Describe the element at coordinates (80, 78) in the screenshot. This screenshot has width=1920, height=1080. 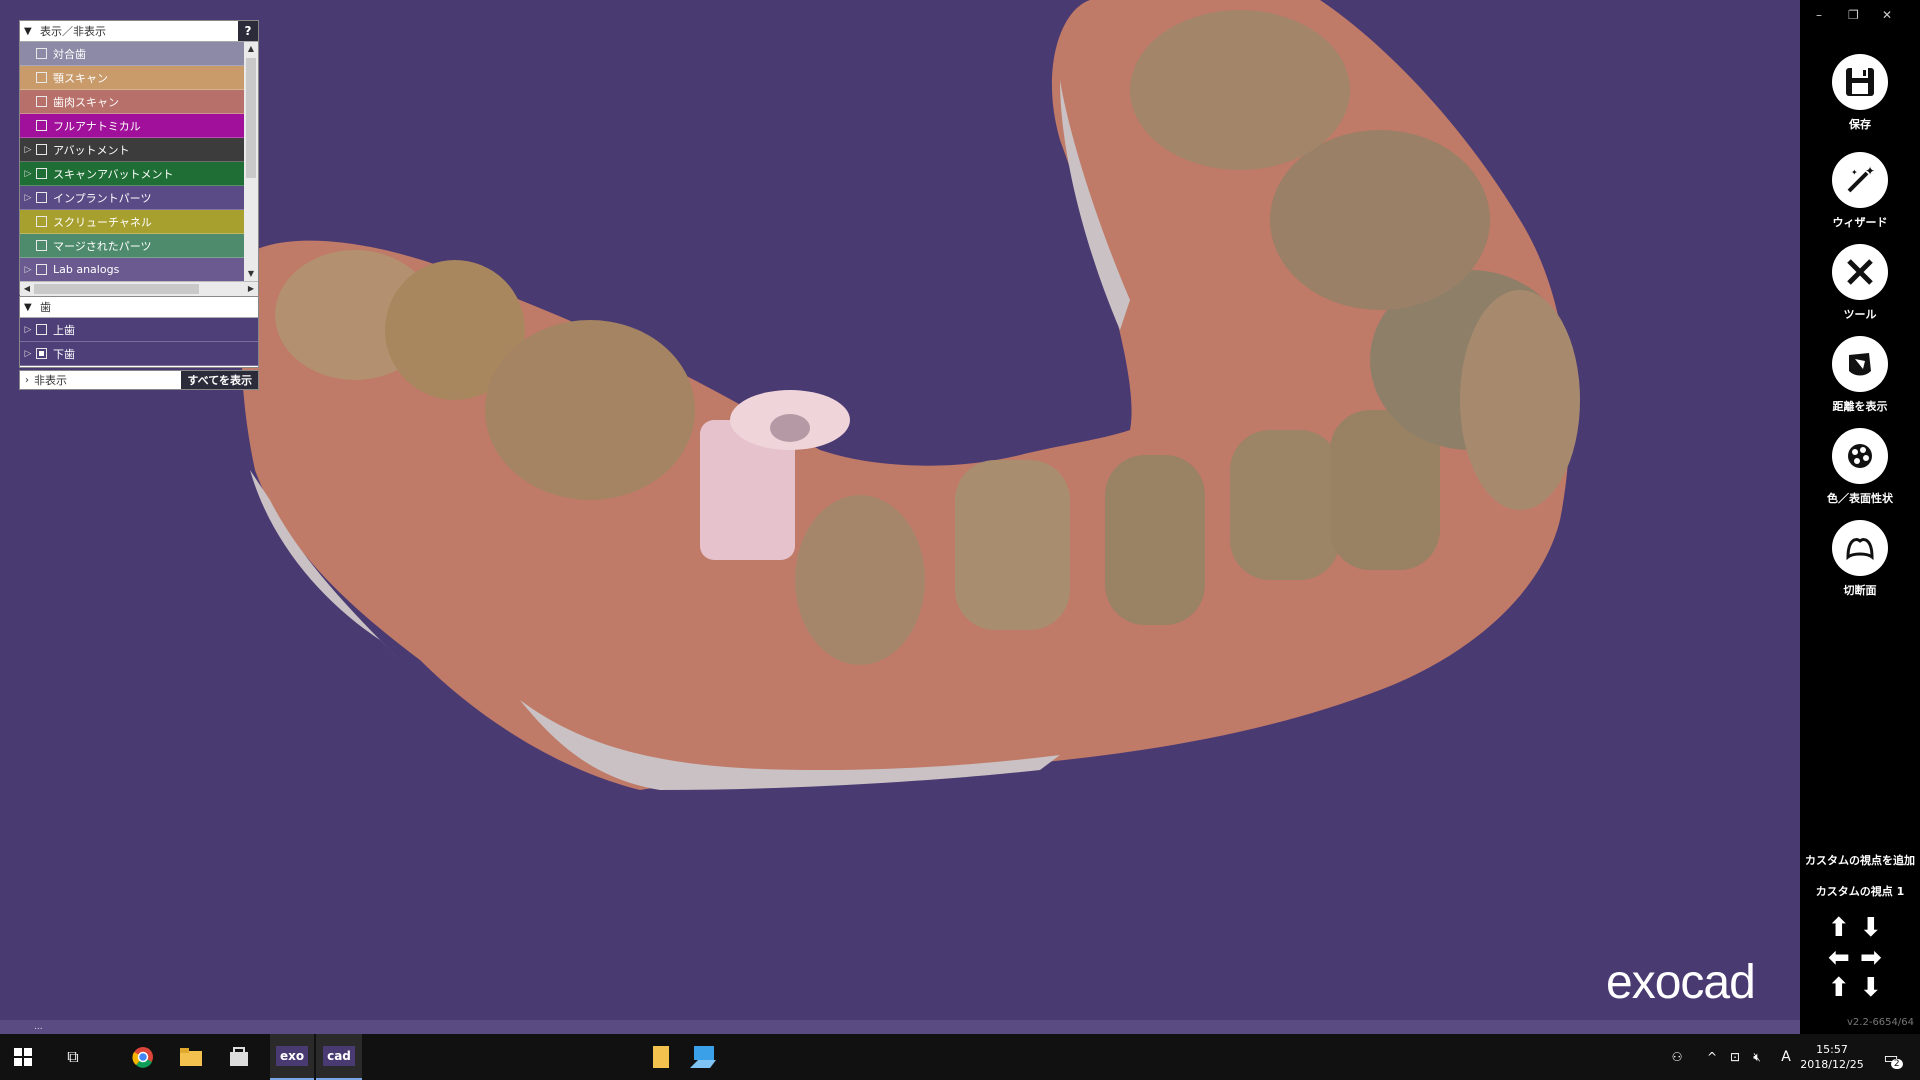
I see `visibility-item-label: 顎スキャン` at that location.